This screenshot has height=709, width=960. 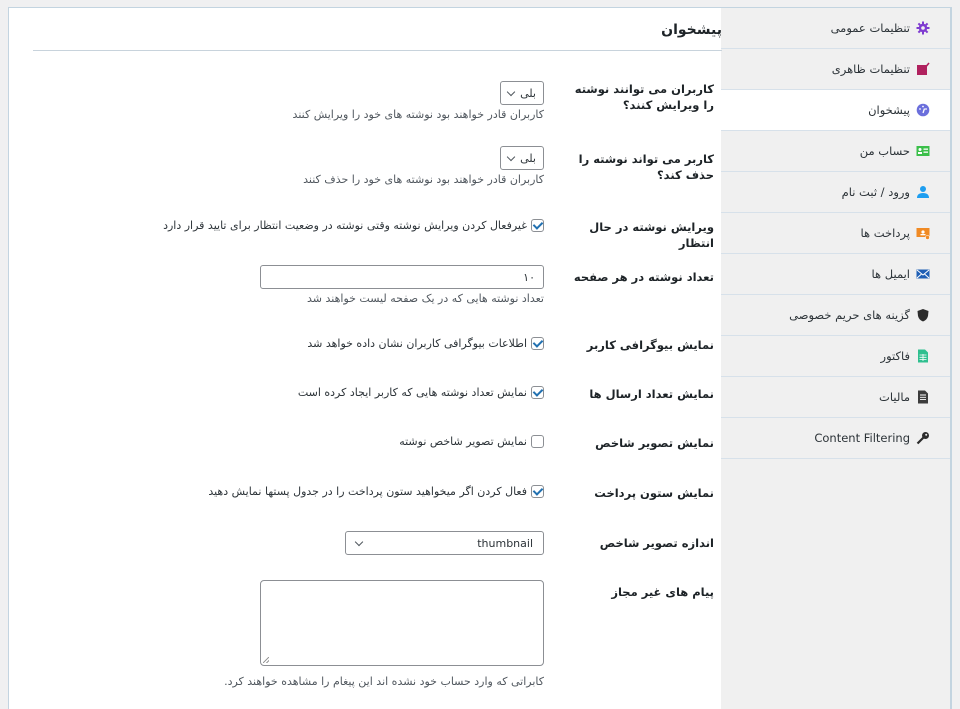 What do you see at coordinates (889, 110) in the screenshot?
I see `sidebar-item-label: پیشخوان` at bounding box center [889, 110].